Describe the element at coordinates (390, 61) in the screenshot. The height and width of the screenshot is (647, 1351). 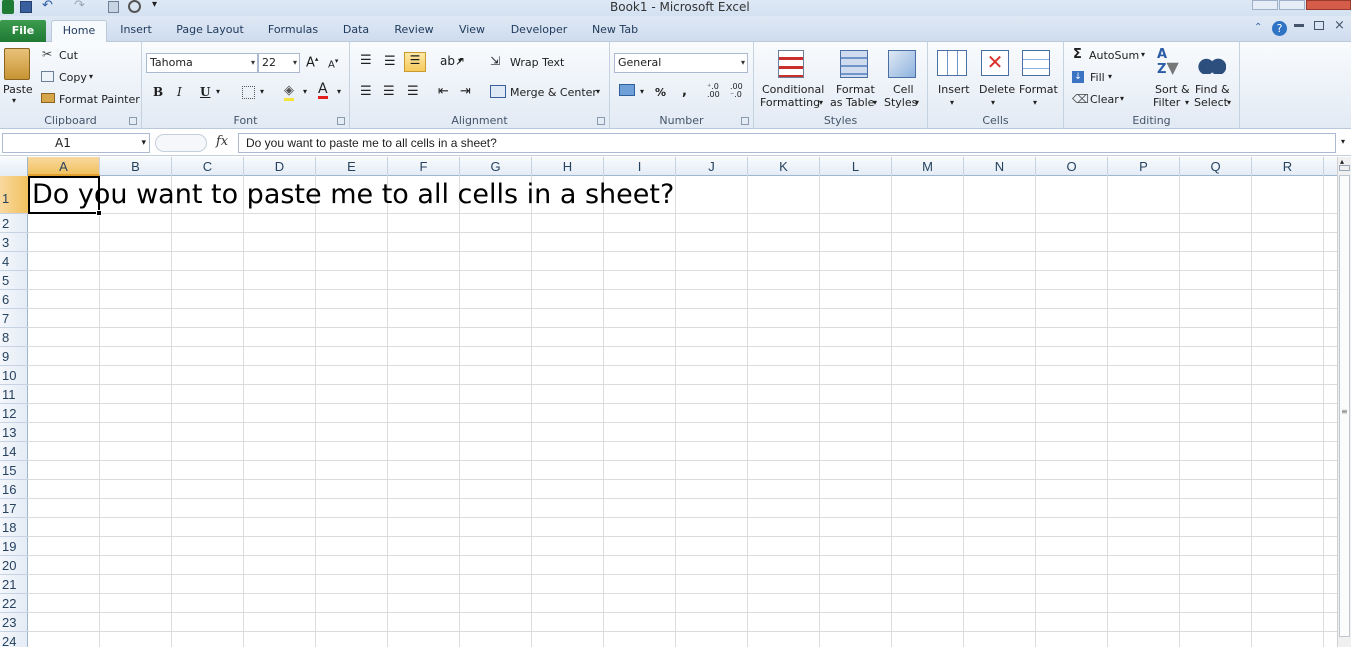
I see `align-middle-icon: ☰` at that location.